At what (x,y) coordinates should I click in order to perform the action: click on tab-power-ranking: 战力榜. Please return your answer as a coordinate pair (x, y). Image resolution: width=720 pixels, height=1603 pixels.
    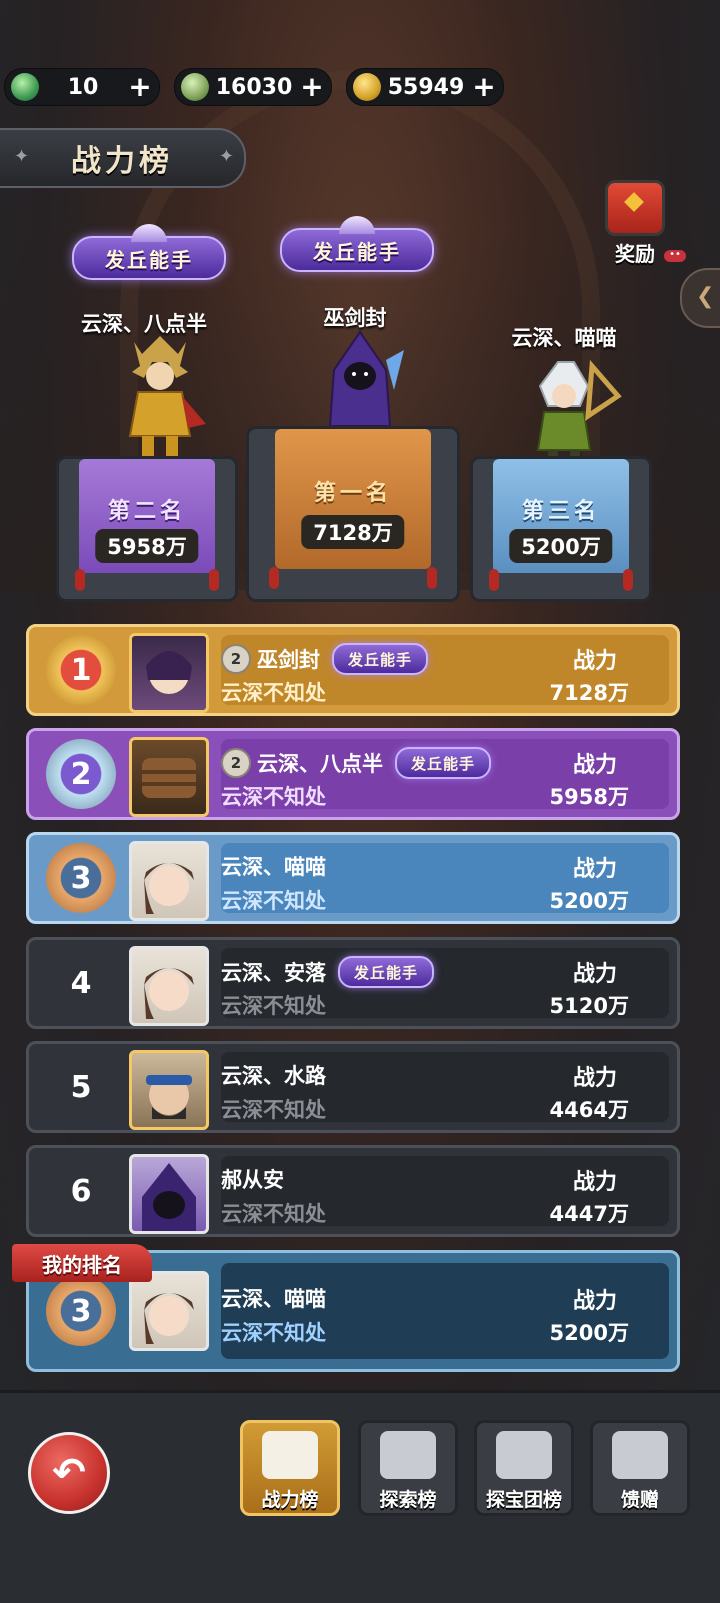
    Looking at the image, I should click on (290, 1468).